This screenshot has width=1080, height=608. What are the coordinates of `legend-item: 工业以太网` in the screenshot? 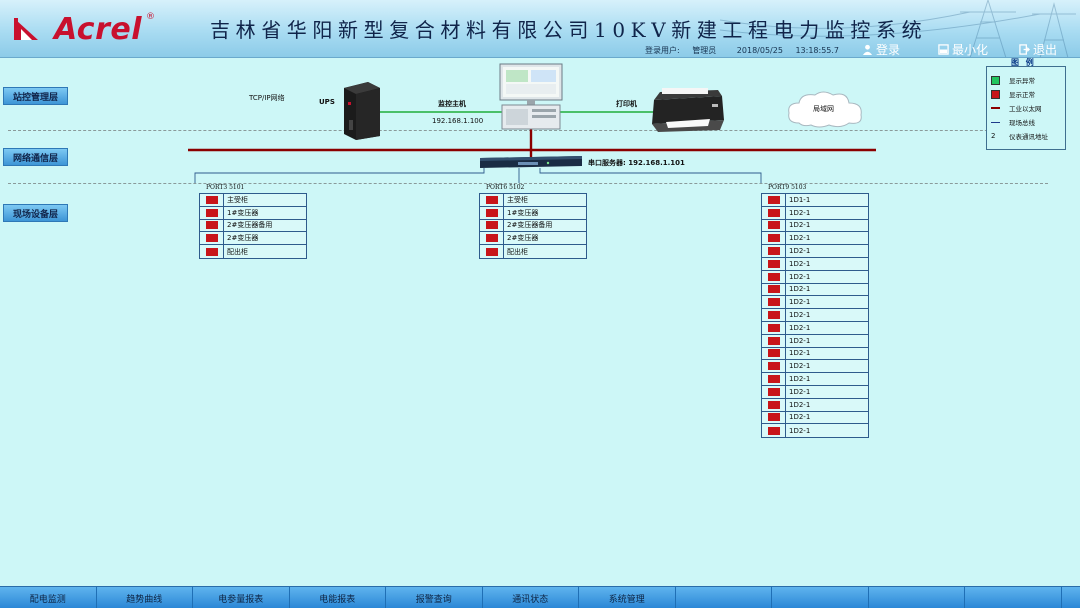 It's located at (1016, 108).